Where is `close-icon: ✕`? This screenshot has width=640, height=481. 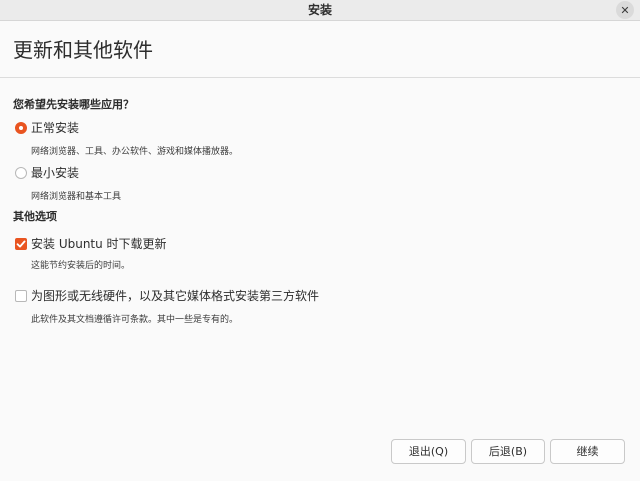 close-icon: ✕ is located at coordinates (625, 10).